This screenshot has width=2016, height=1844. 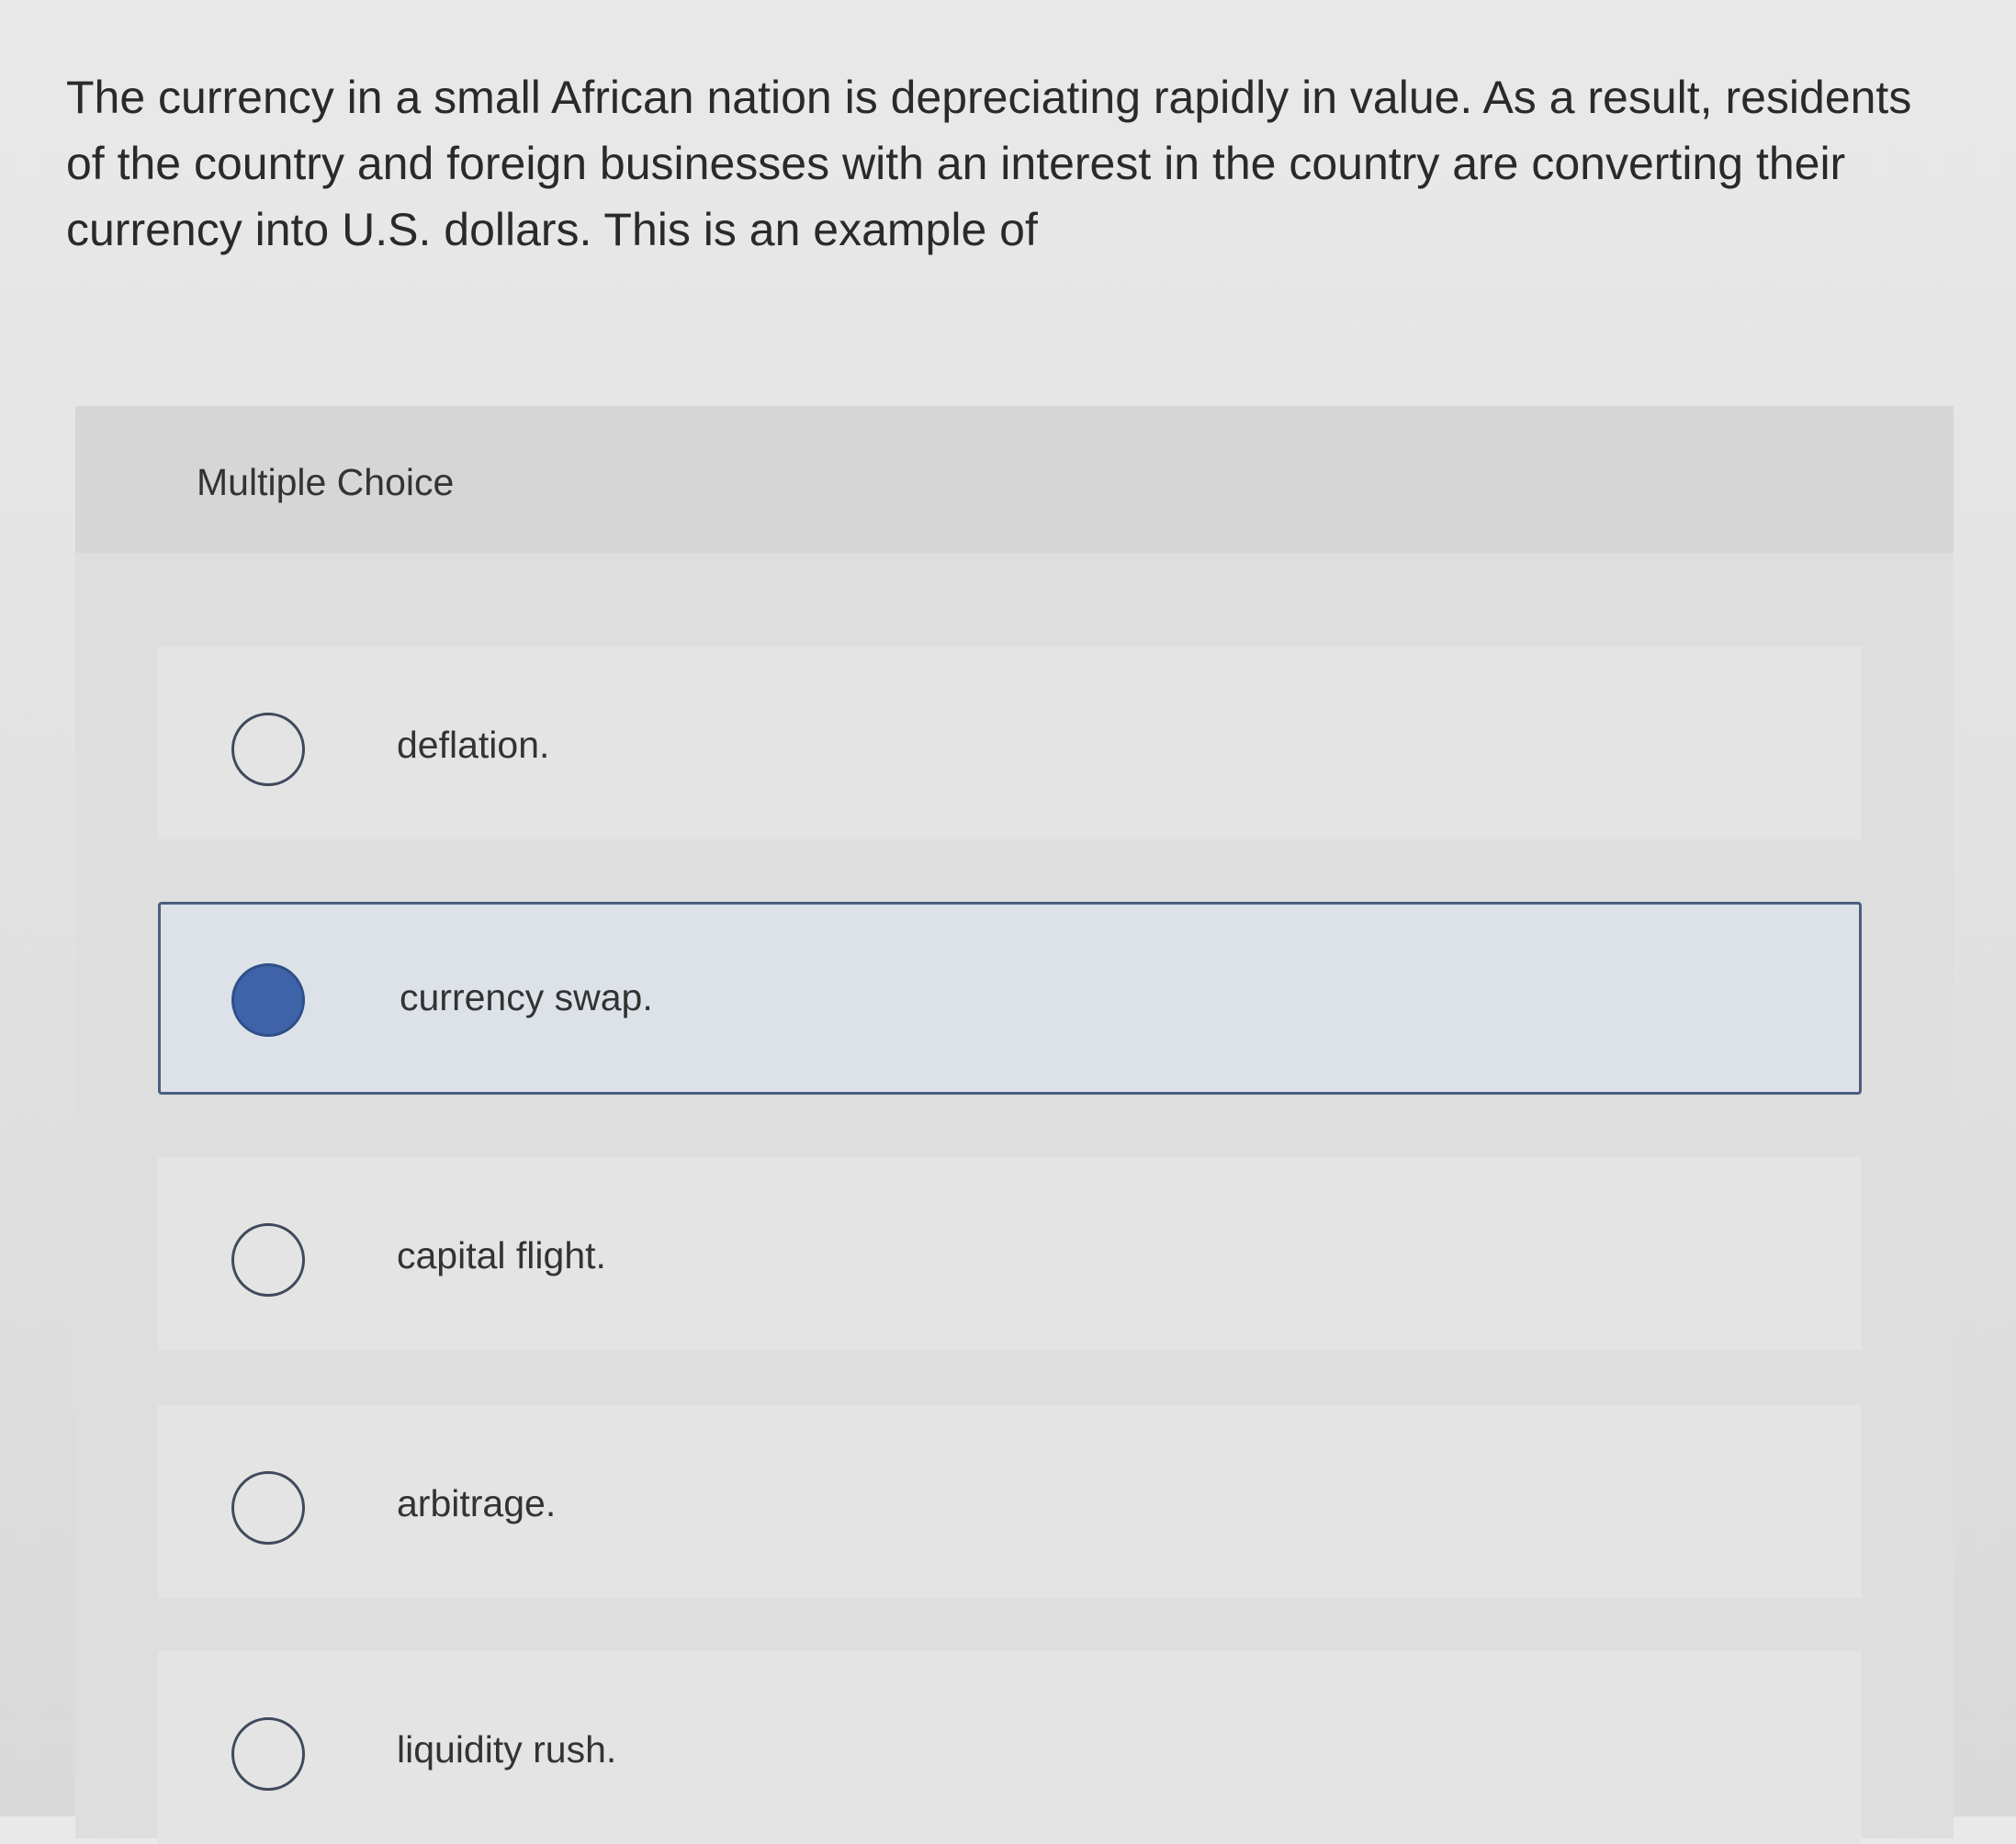 I want to click on multiple-choice-title: Multiple Choice, so click(x=326, y=482).